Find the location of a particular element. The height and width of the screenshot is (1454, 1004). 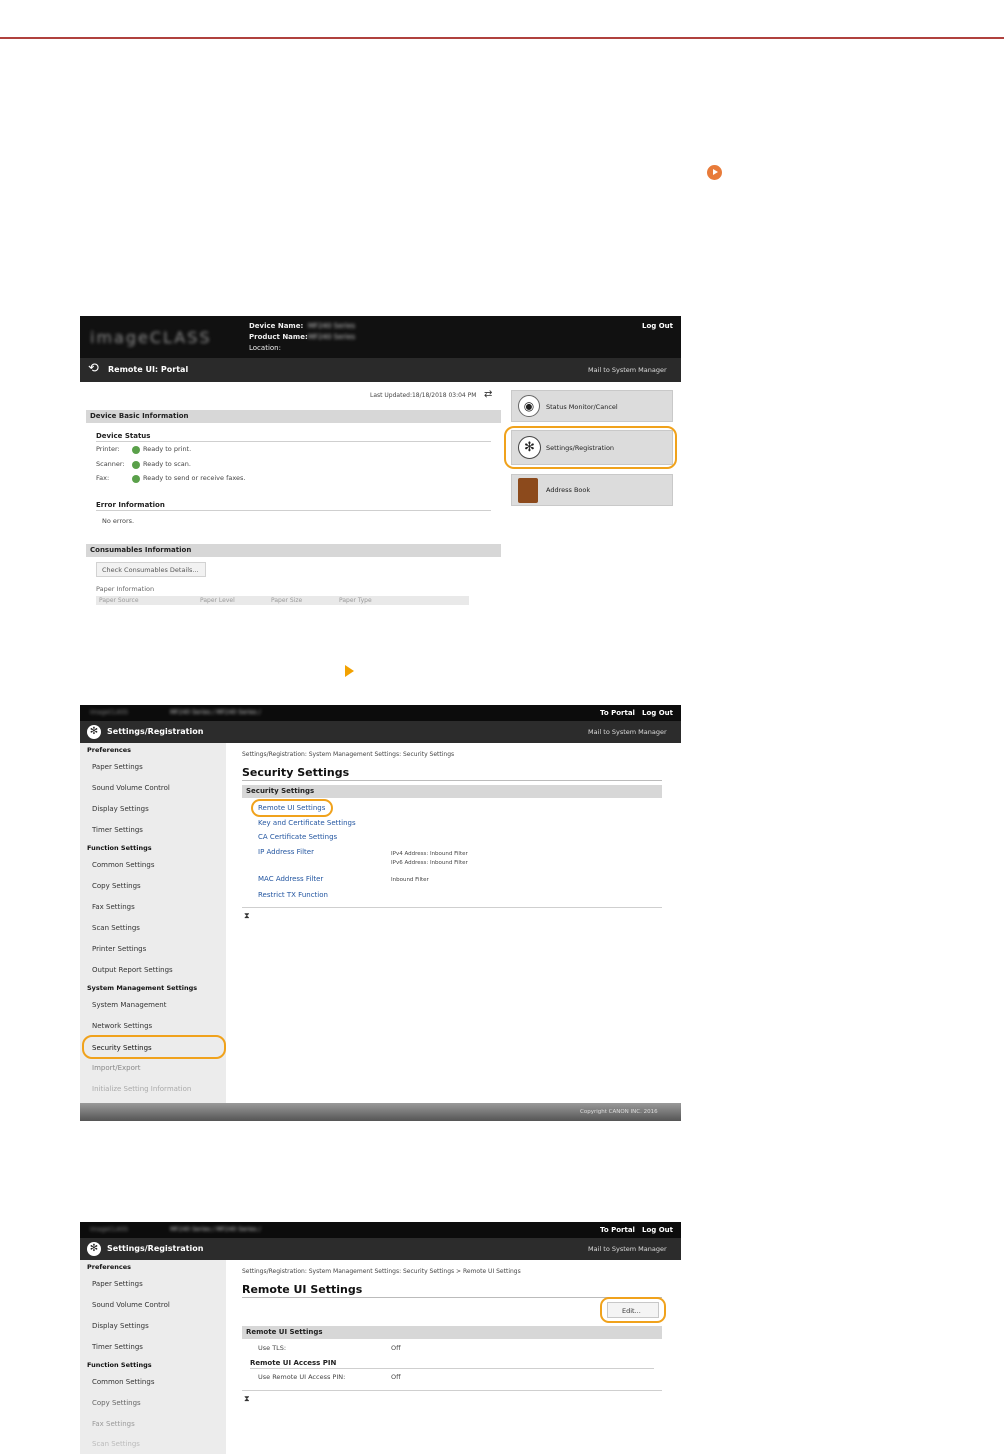

consumables-header: Consumables Information is located at coordinates (293, 550).